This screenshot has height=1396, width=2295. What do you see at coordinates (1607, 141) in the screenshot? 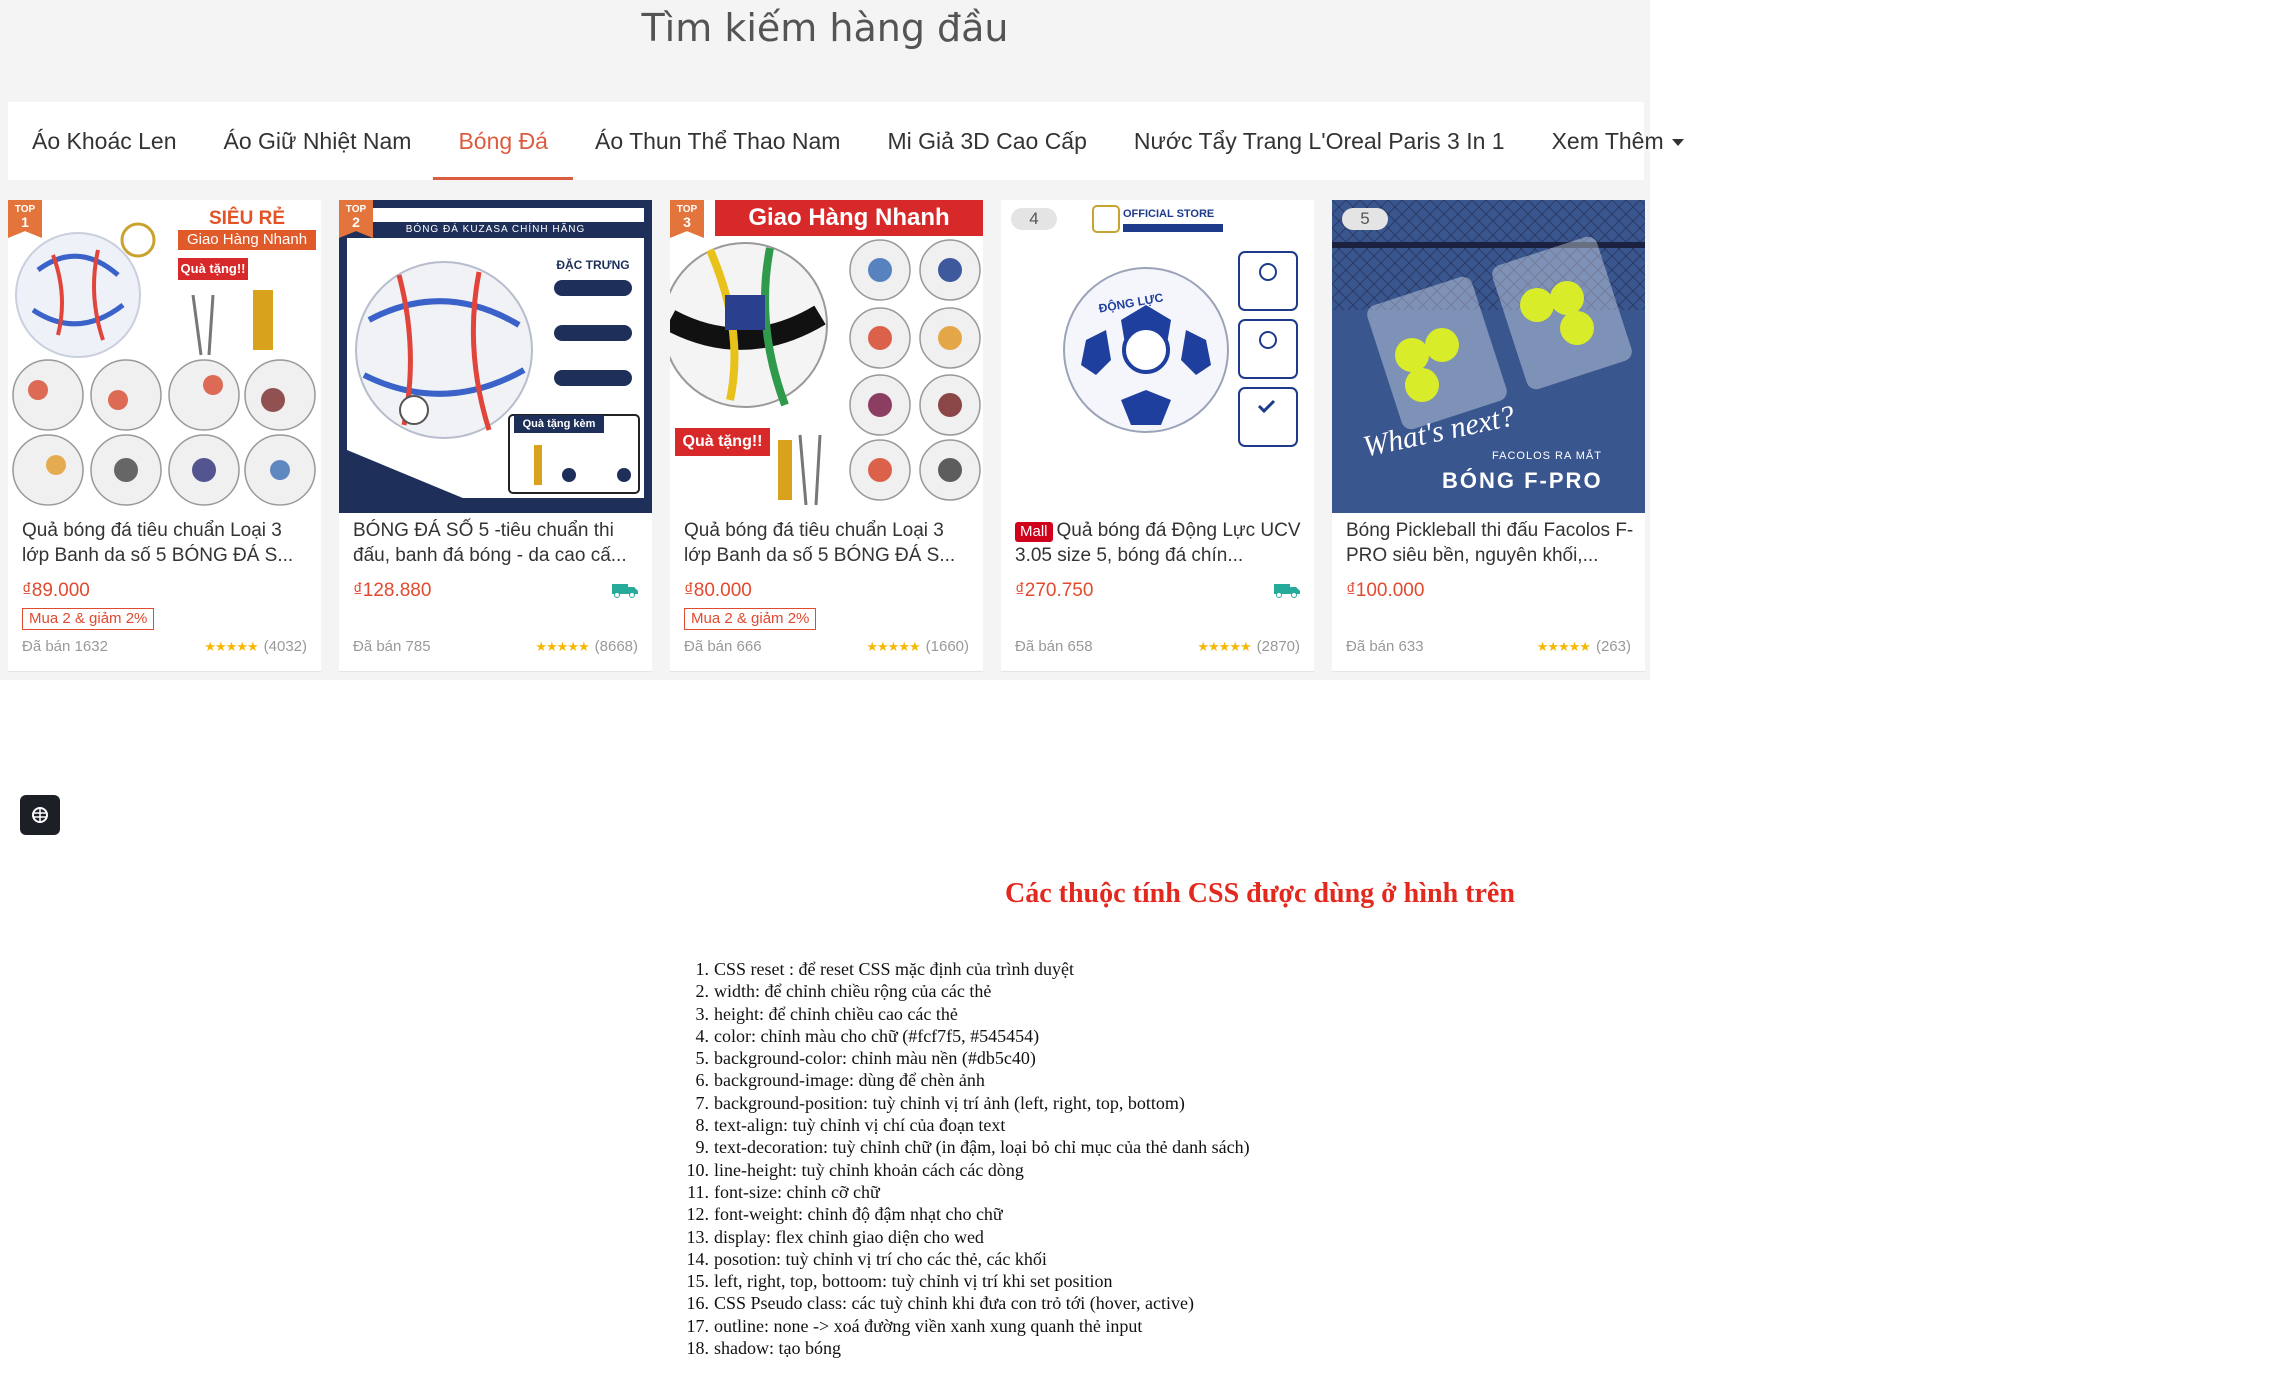
I see `more-tabs-label: Xem Thêm` at bounding box center [1607, 141].